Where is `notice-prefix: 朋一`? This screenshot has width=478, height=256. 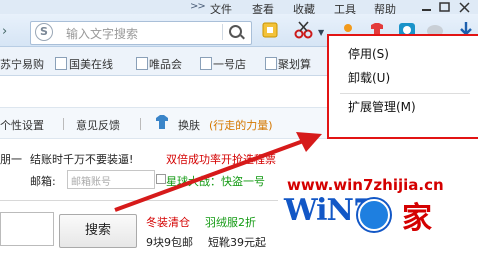 notice-prefix: 朋一 is located at coordinates (11, 159).